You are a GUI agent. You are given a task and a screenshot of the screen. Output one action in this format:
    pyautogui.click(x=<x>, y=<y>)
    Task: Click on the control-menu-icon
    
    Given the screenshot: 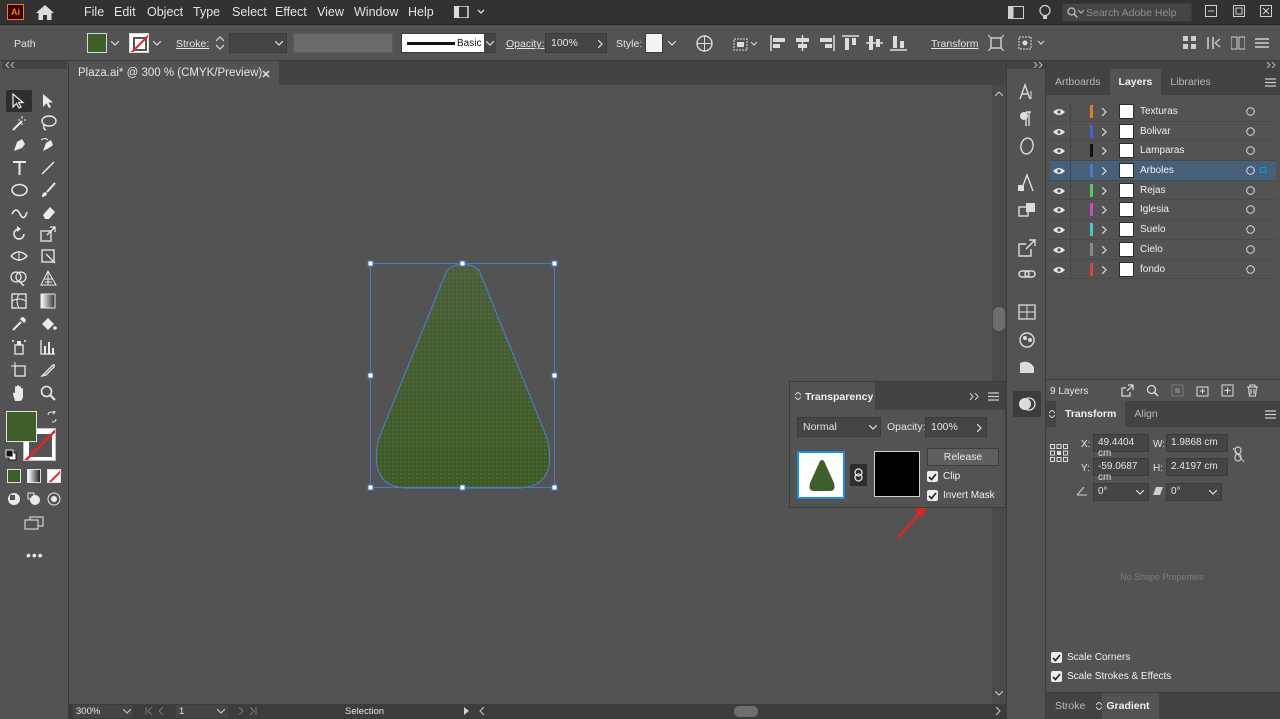 What is the action you would take?
    pyautogui.click(x=1262, y=43)
    